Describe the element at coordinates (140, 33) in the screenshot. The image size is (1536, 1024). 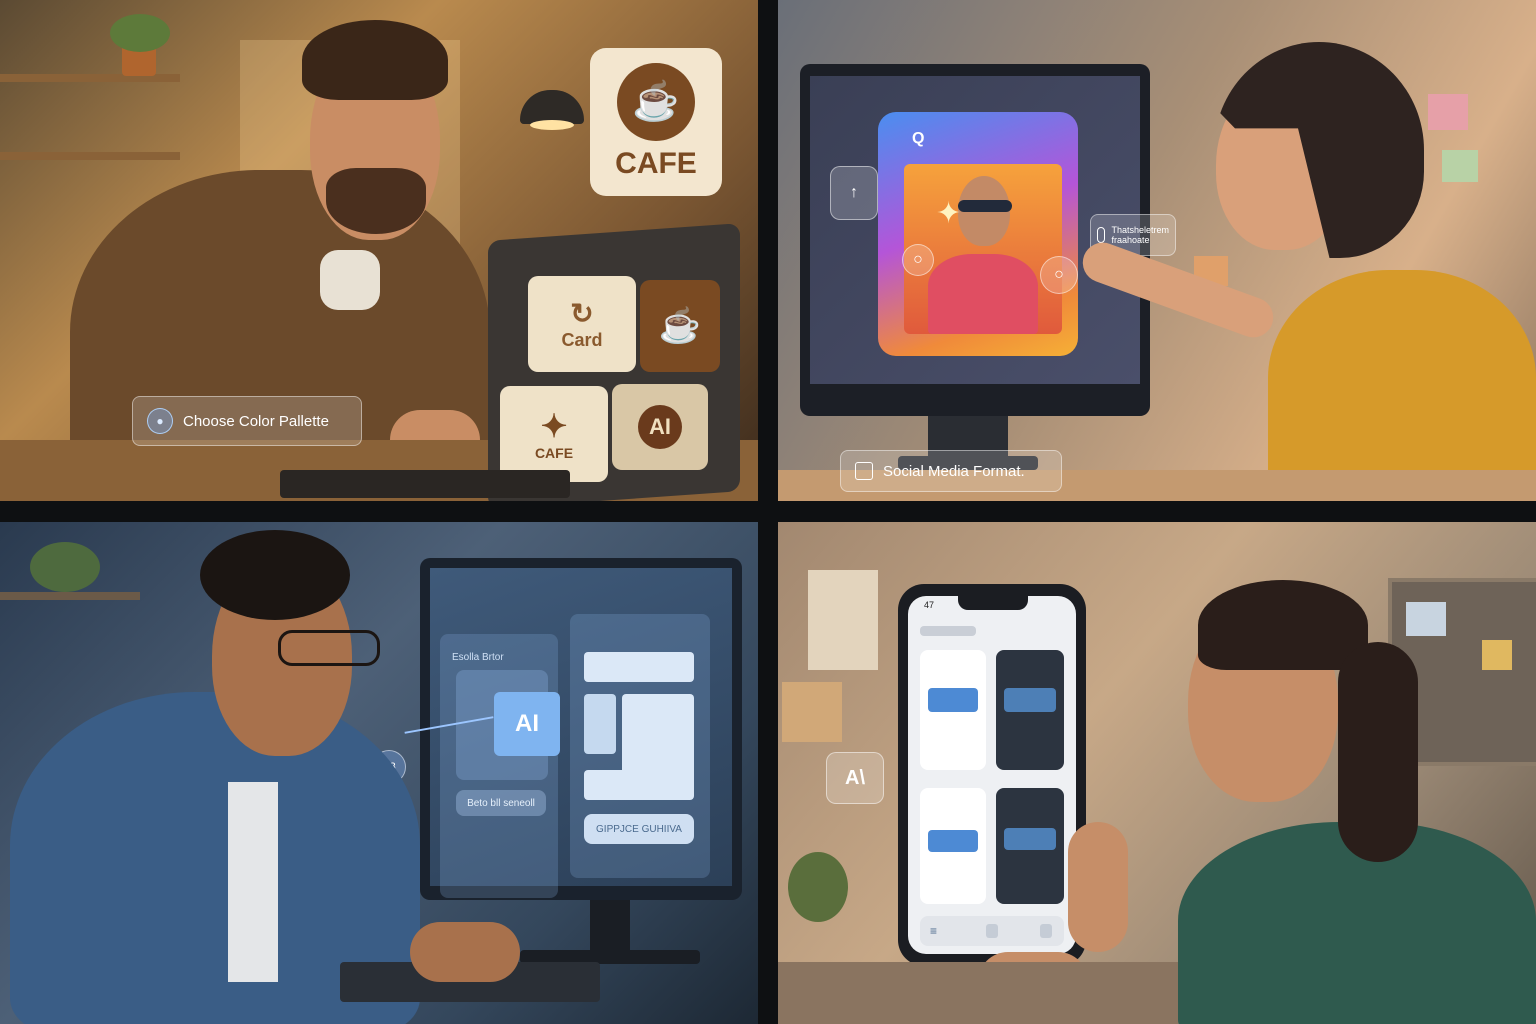
I see `plant-leaves` at that location.